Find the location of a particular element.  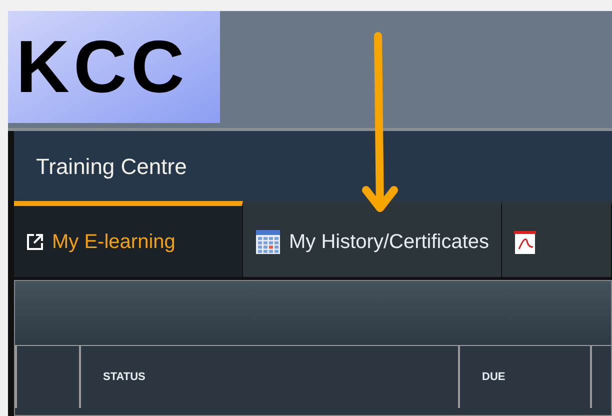

calendar-icon is located at coordinates (268, 241).